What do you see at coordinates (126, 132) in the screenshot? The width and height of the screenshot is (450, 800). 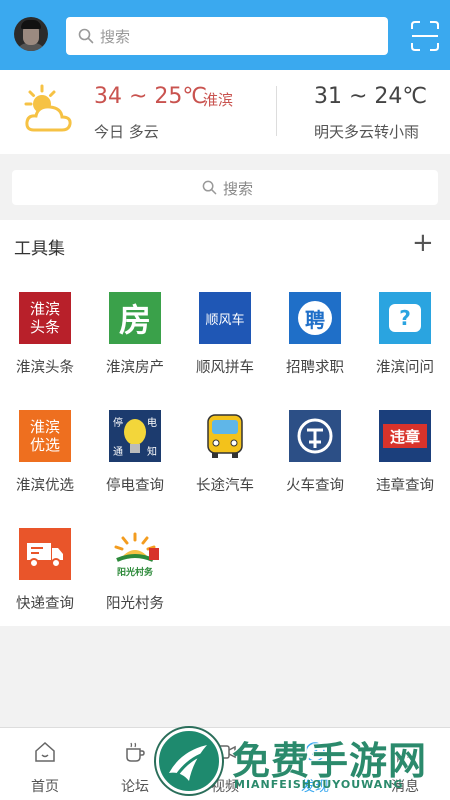 I see `today-description: 今日 多云` at bounding box center [126, 132].